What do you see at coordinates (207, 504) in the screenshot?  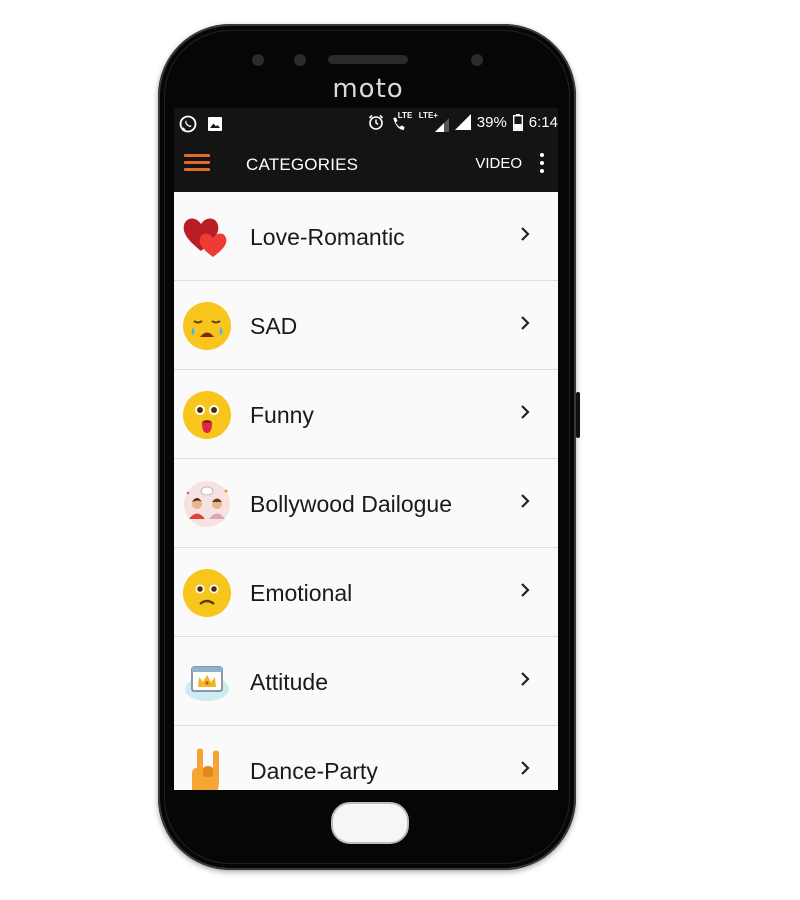 I see `couple-chat-icon` at bounding box center [207, 504].